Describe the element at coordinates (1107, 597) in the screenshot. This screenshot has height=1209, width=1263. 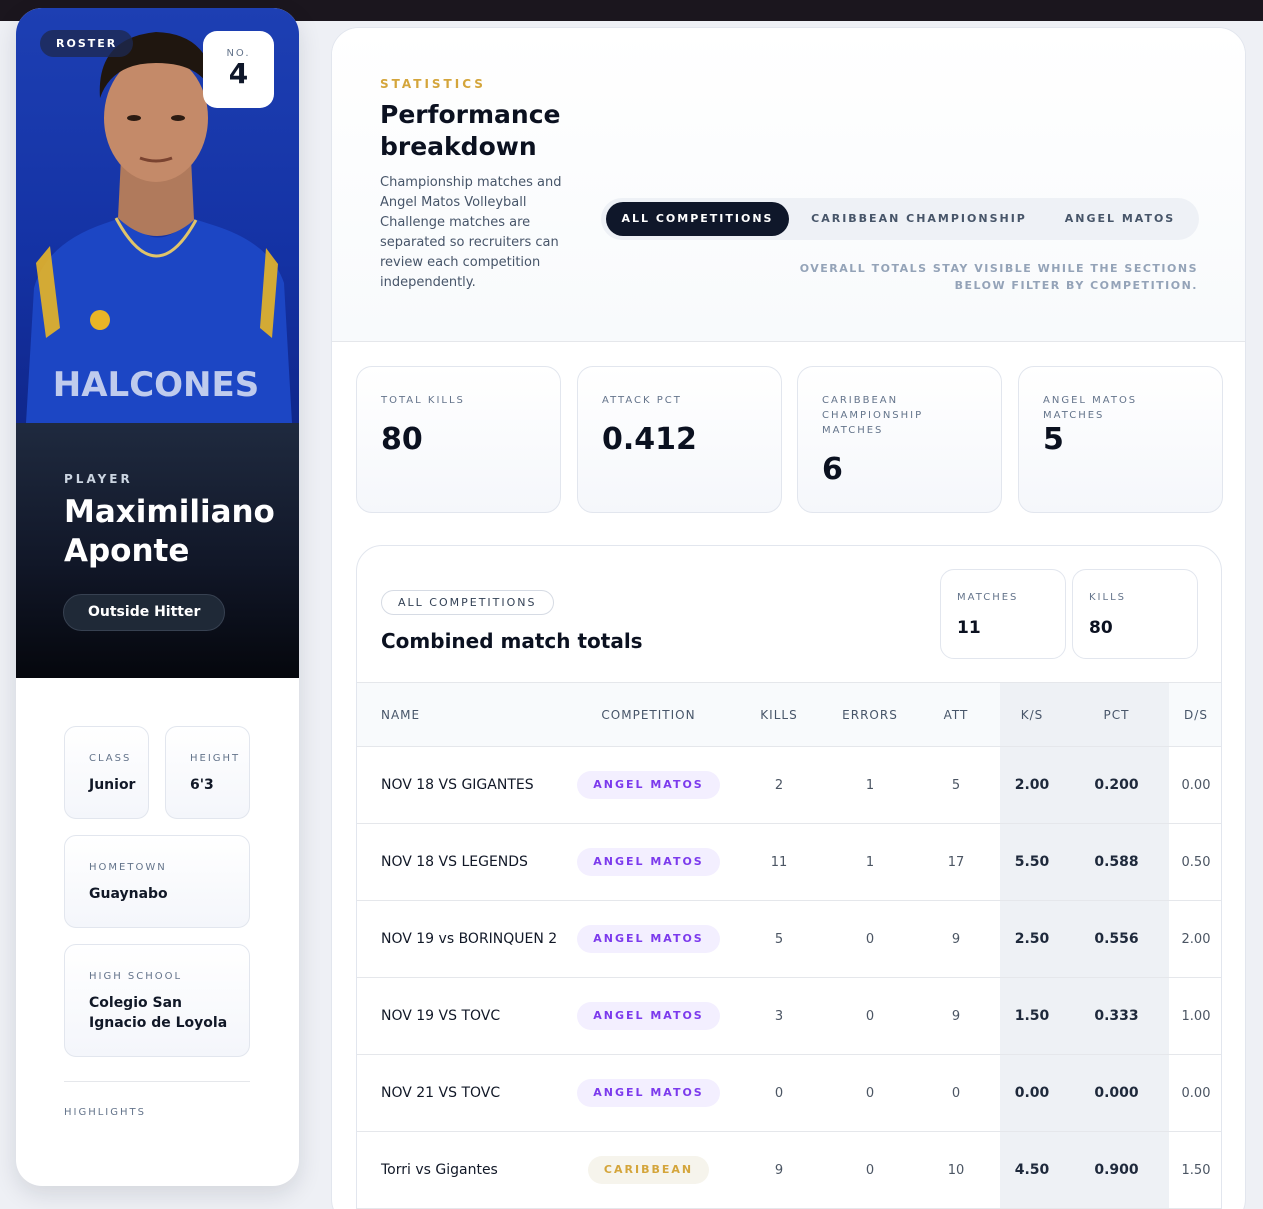
I see `kills-label: KILLS` at that location.